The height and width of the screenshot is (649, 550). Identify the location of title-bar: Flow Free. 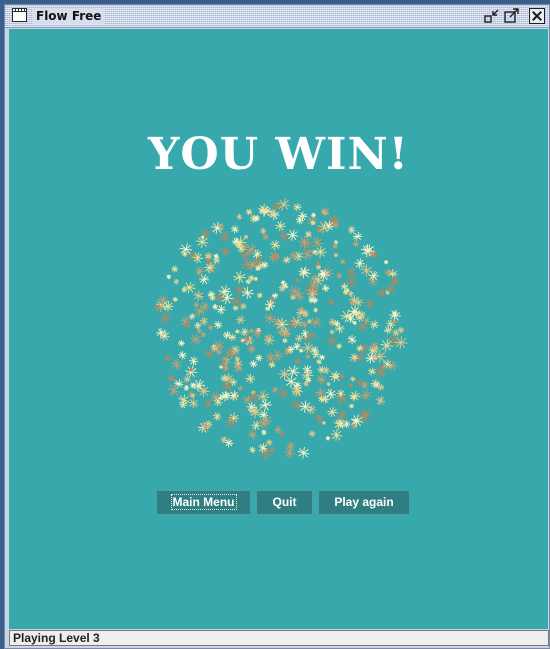
(277, 16).